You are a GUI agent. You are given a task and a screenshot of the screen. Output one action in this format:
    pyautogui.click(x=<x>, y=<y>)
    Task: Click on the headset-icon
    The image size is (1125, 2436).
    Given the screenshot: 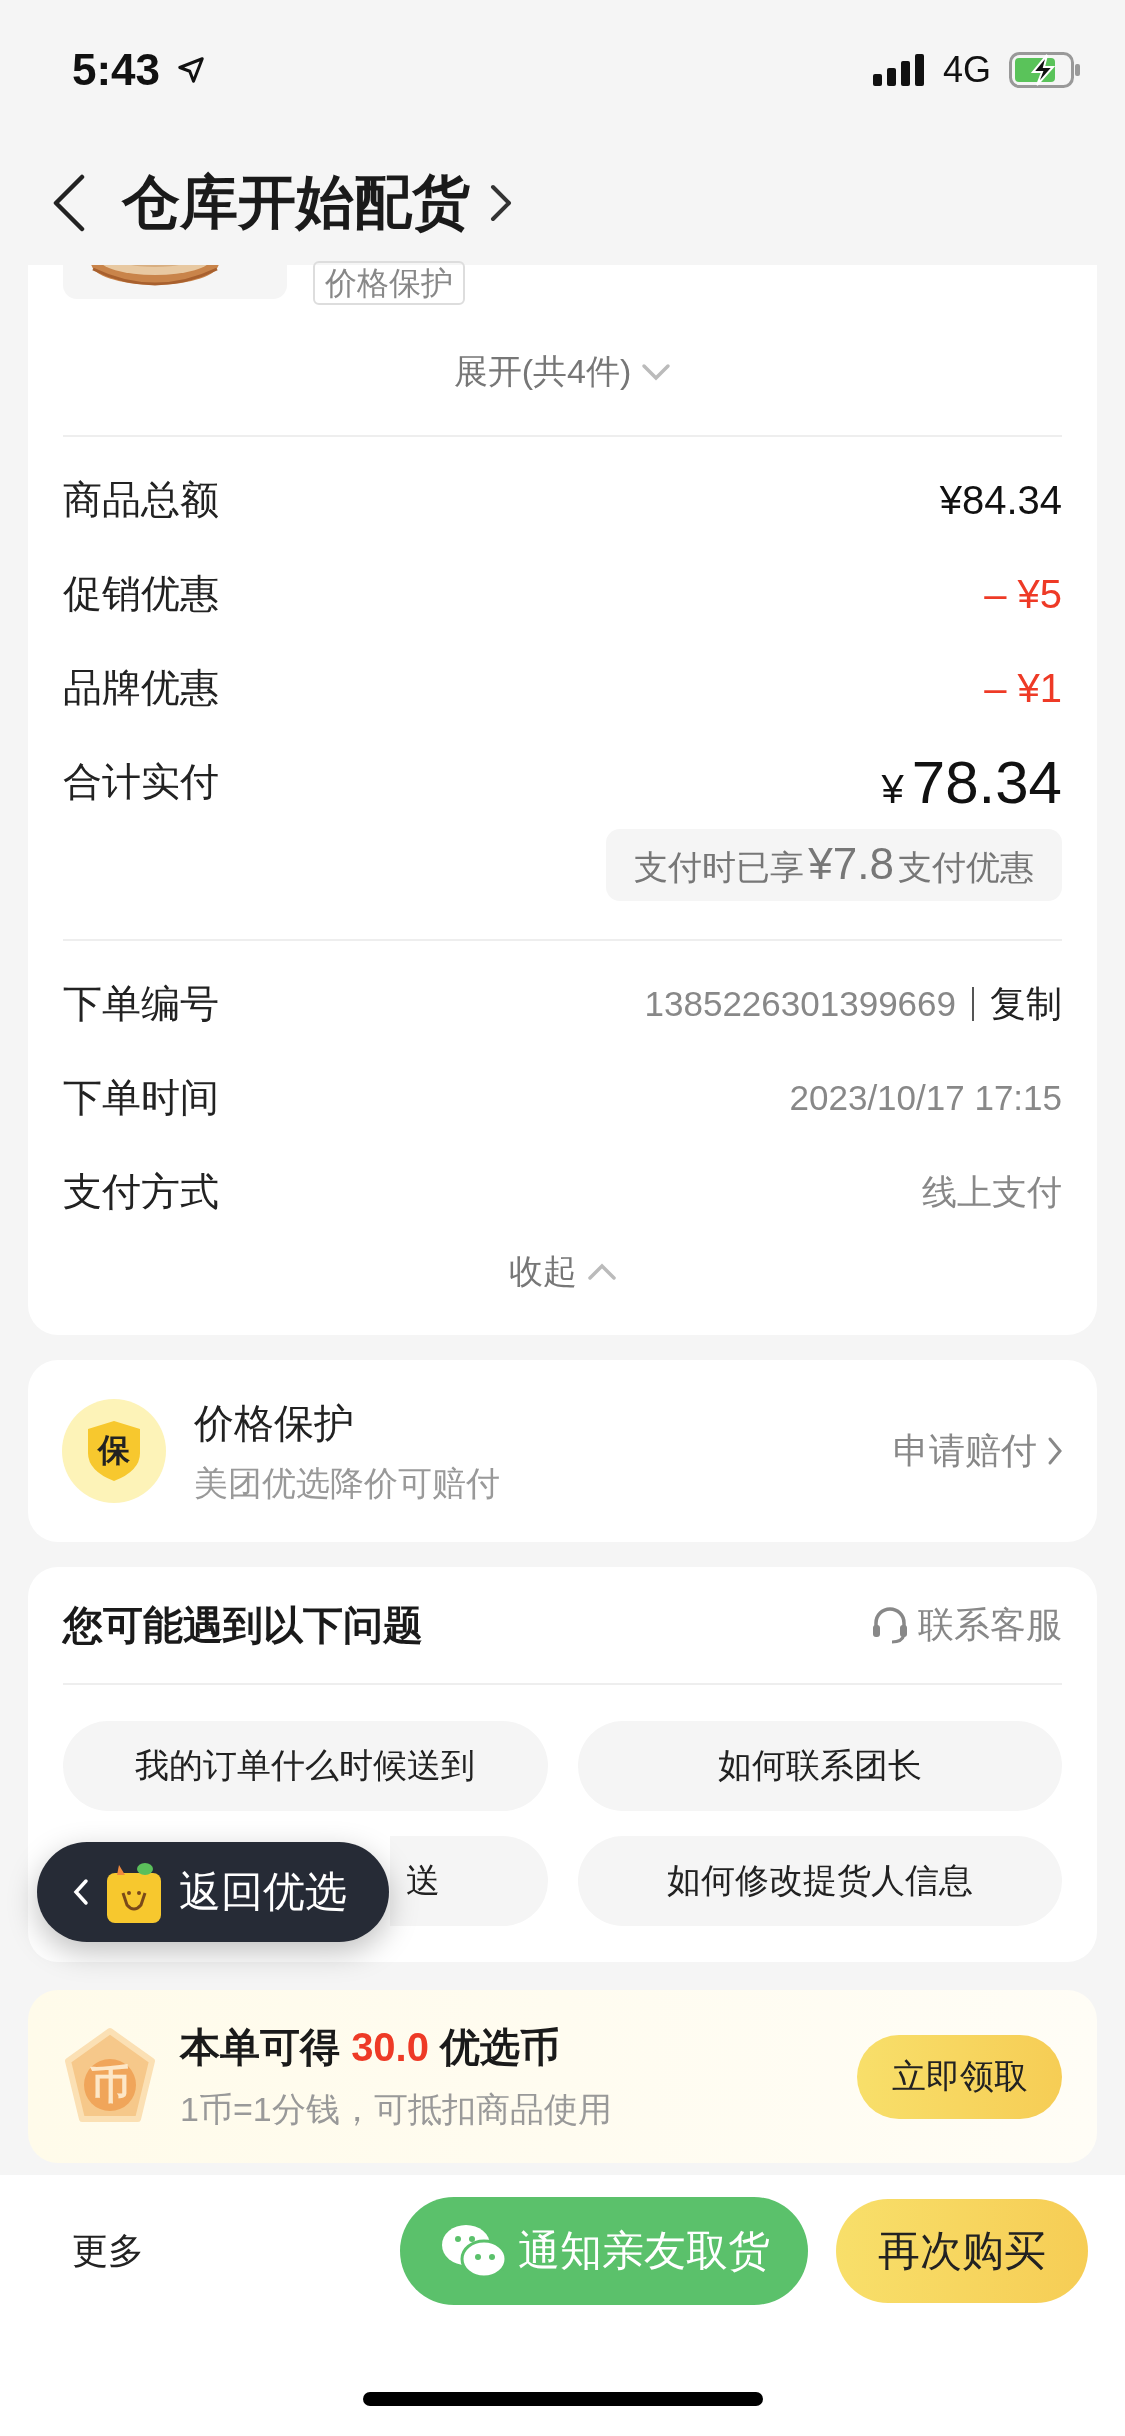 What is the action you would take?
    pyautogui.click(x=890, y=1625)
    